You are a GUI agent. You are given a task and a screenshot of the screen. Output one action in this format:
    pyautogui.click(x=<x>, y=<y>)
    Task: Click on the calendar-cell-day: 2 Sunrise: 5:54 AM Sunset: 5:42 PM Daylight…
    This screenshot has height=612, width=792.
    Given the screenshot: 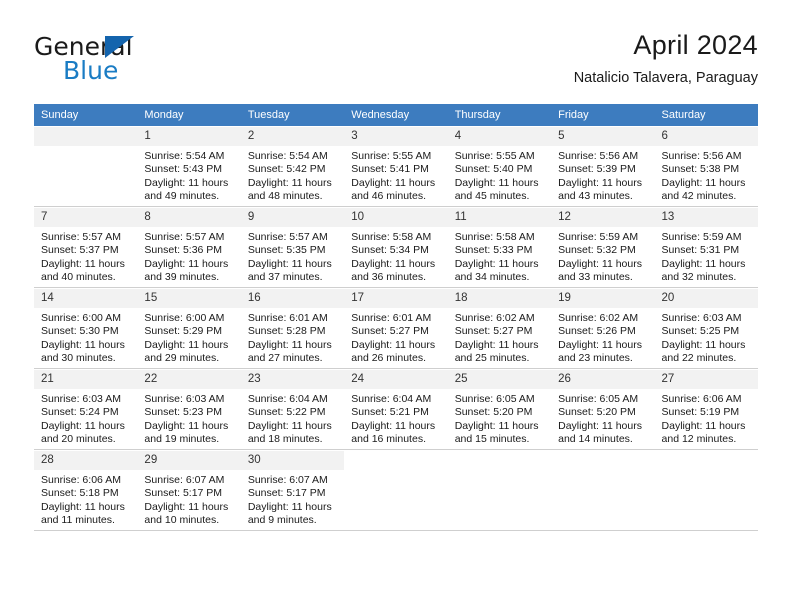 What is the action you would take?
    pyautogui.click(x=292, y=166)
    